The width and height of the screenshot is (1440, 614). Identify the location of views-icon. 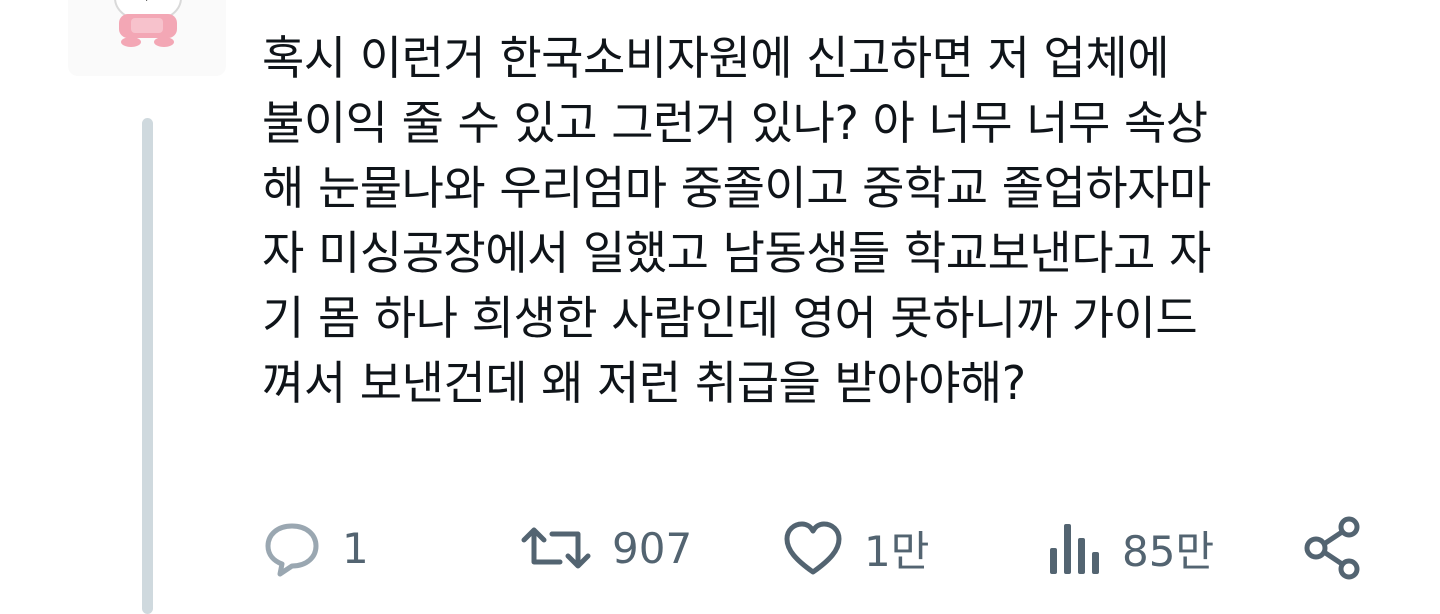
(1074, 549).